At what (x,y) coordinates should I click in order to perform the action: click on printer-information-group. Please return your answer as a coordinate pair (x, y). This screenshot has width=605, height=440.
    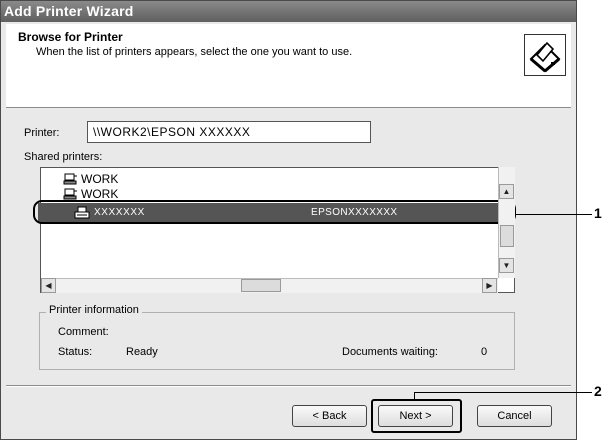
    Looking at the image, I should click on (277, 341).